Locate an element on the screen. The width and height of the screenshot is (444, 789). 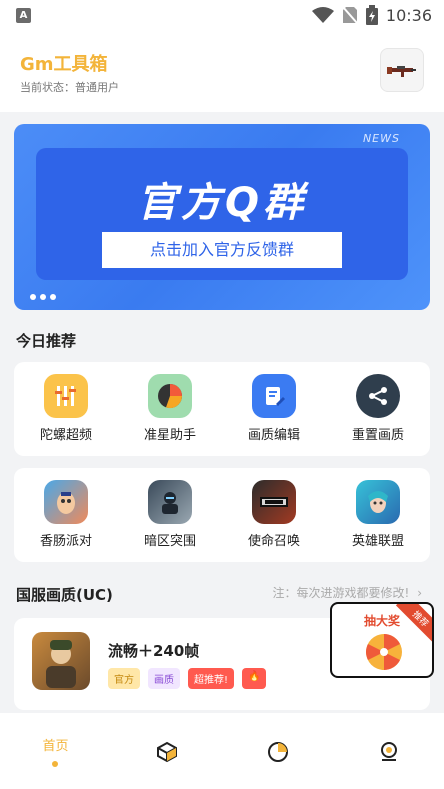
tool-label: 重置画质 is located at coordinates (377, 435).